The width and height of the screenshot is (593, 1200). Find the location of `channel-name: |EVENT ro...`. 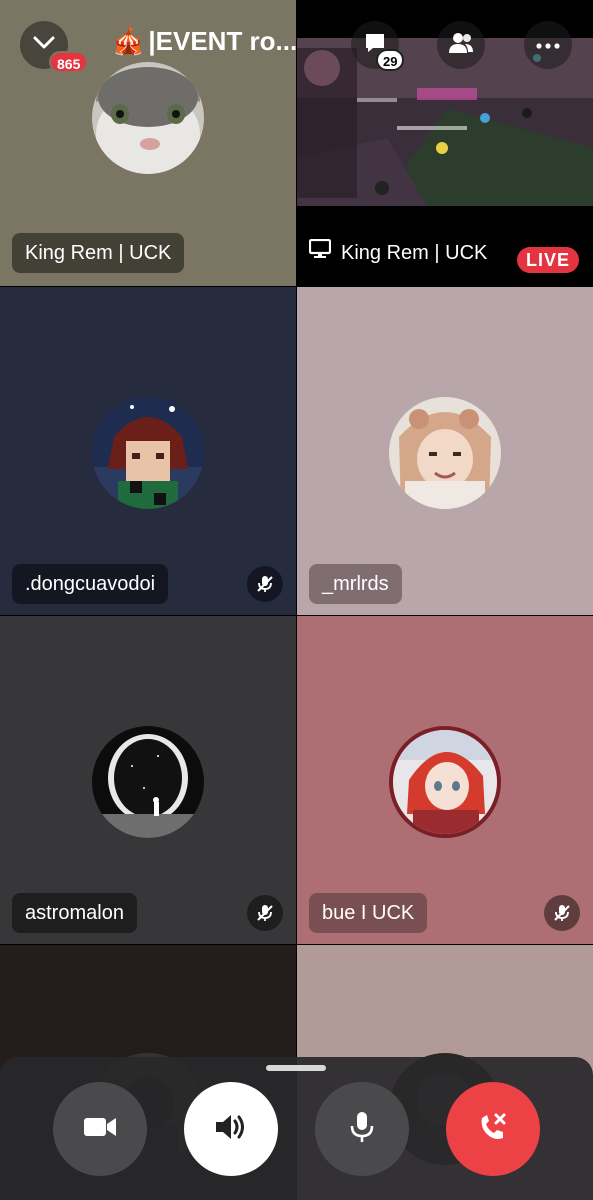

channel-name: |EVENT ro... is located at coordinates (223, 41).